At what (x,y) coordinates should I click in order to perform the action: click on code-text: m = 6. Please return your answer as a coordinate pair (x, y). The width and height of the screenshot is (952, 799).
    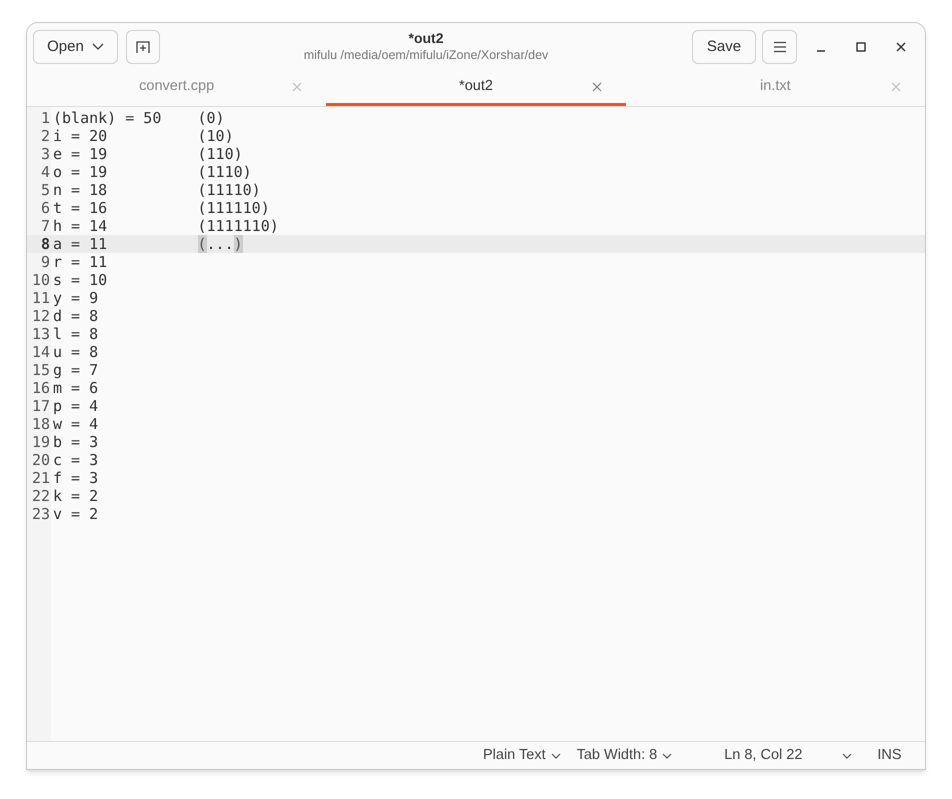
    Looking at the image, I should click on (75, 388).